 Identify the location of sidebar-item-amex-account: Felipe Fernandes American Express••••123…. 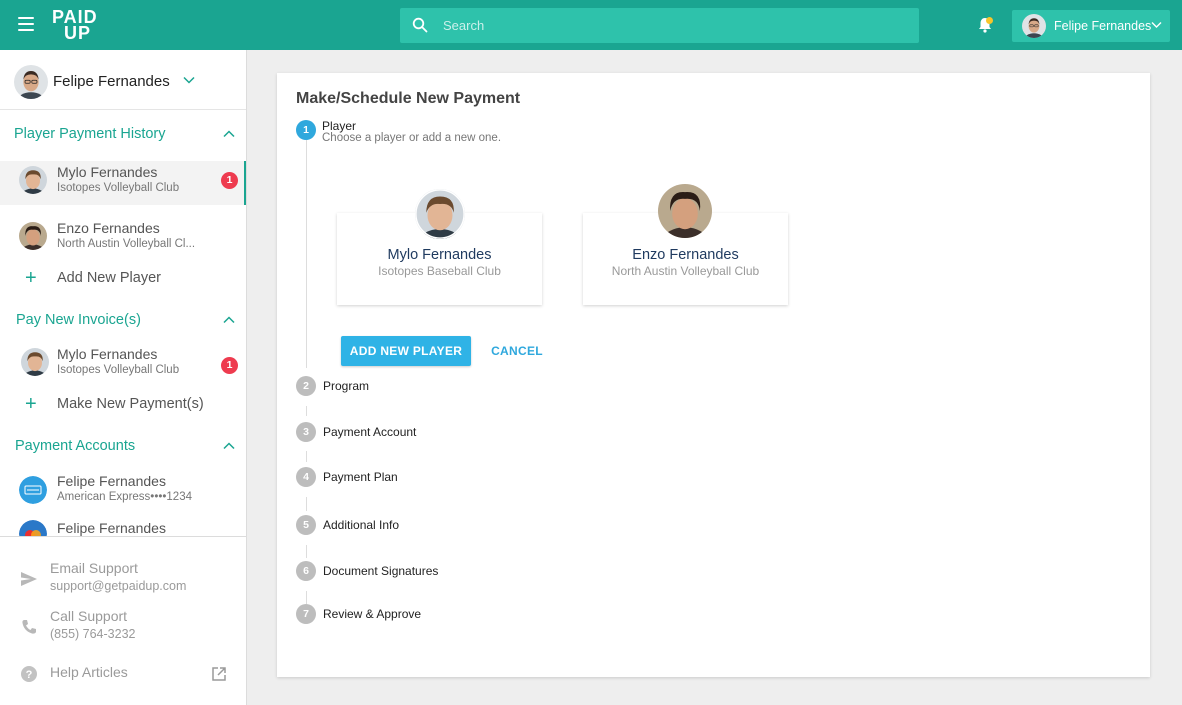
(123, 492).